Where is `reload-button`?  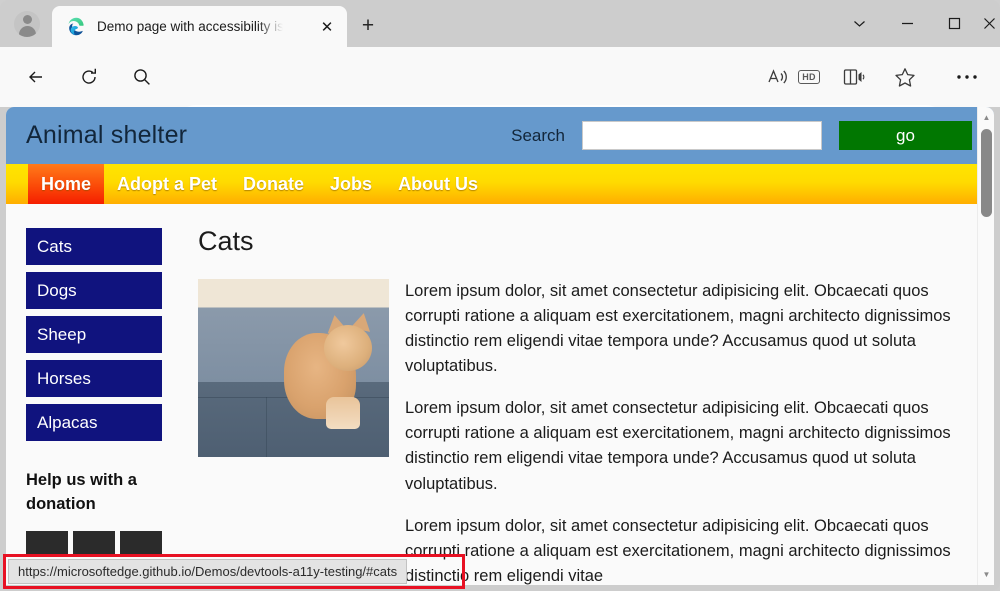 reload-button is located at coordinates (89, 77).